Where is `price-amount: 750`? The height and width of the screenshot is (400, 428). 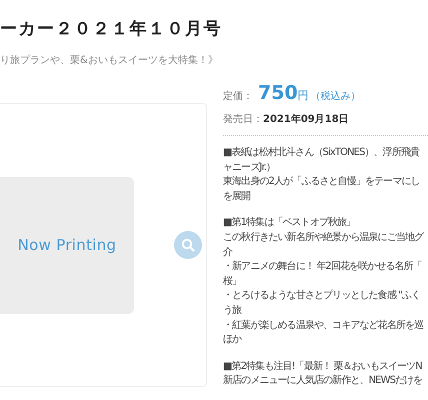
price-amount: 750 is located at coordinates (278, 93).